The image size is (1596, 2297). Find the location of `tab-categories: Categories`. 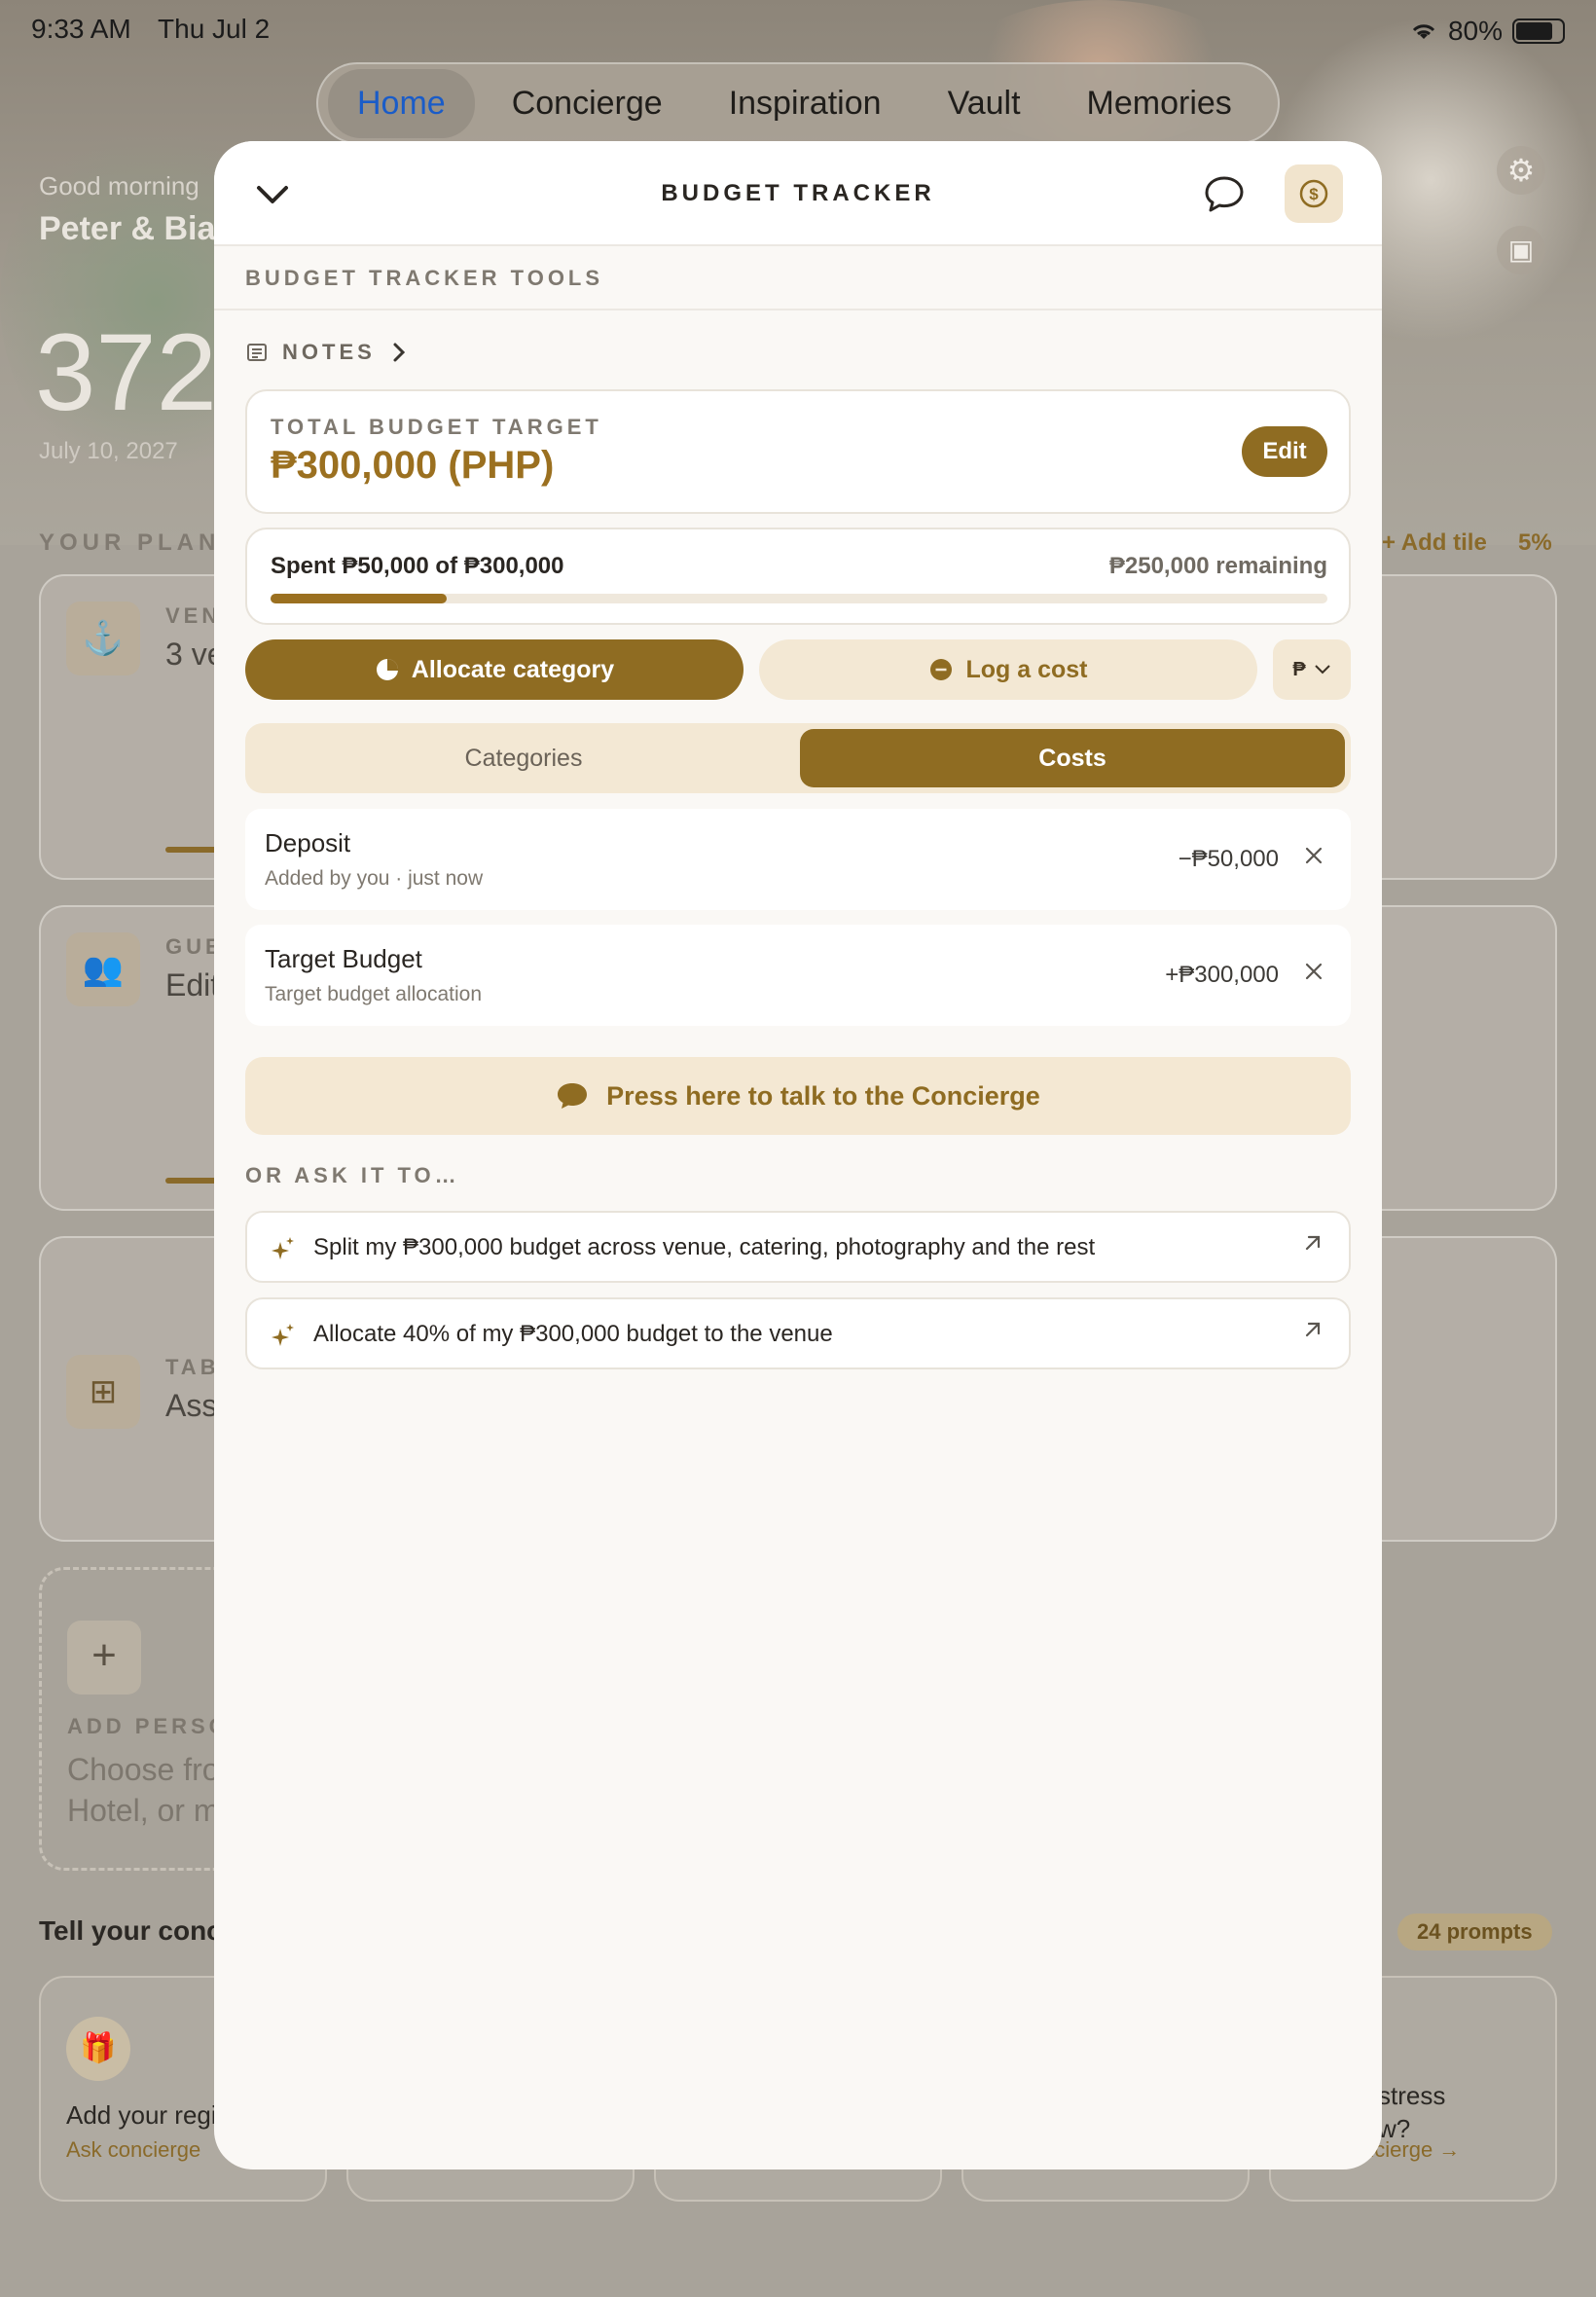

tab-categories: Categories is located at coordinates (524, 758).